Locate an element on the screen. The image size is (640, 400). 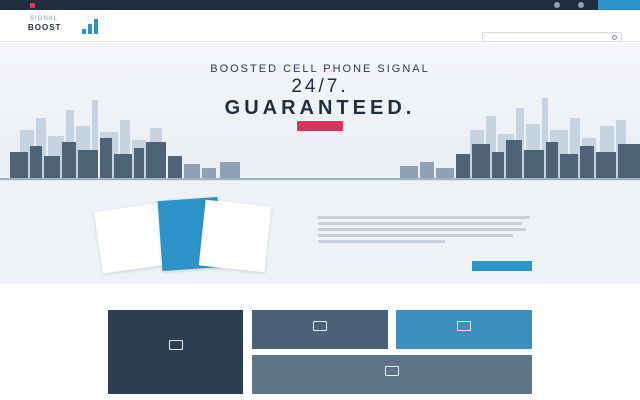
solution-tile-home is located at coordinates (320, 329).